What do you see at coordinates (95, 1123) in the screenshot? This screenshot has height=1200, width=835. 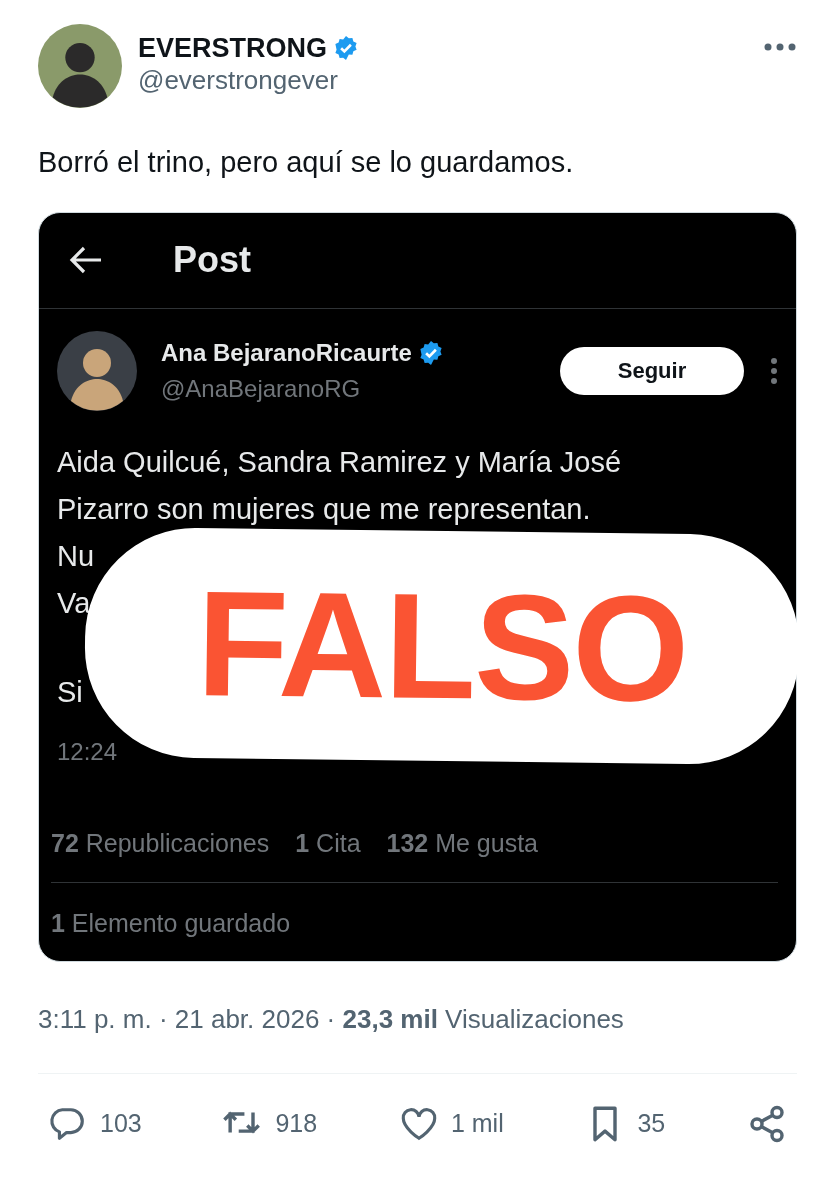 I see `reply-button: 103` at bounding box center [95, 1123].